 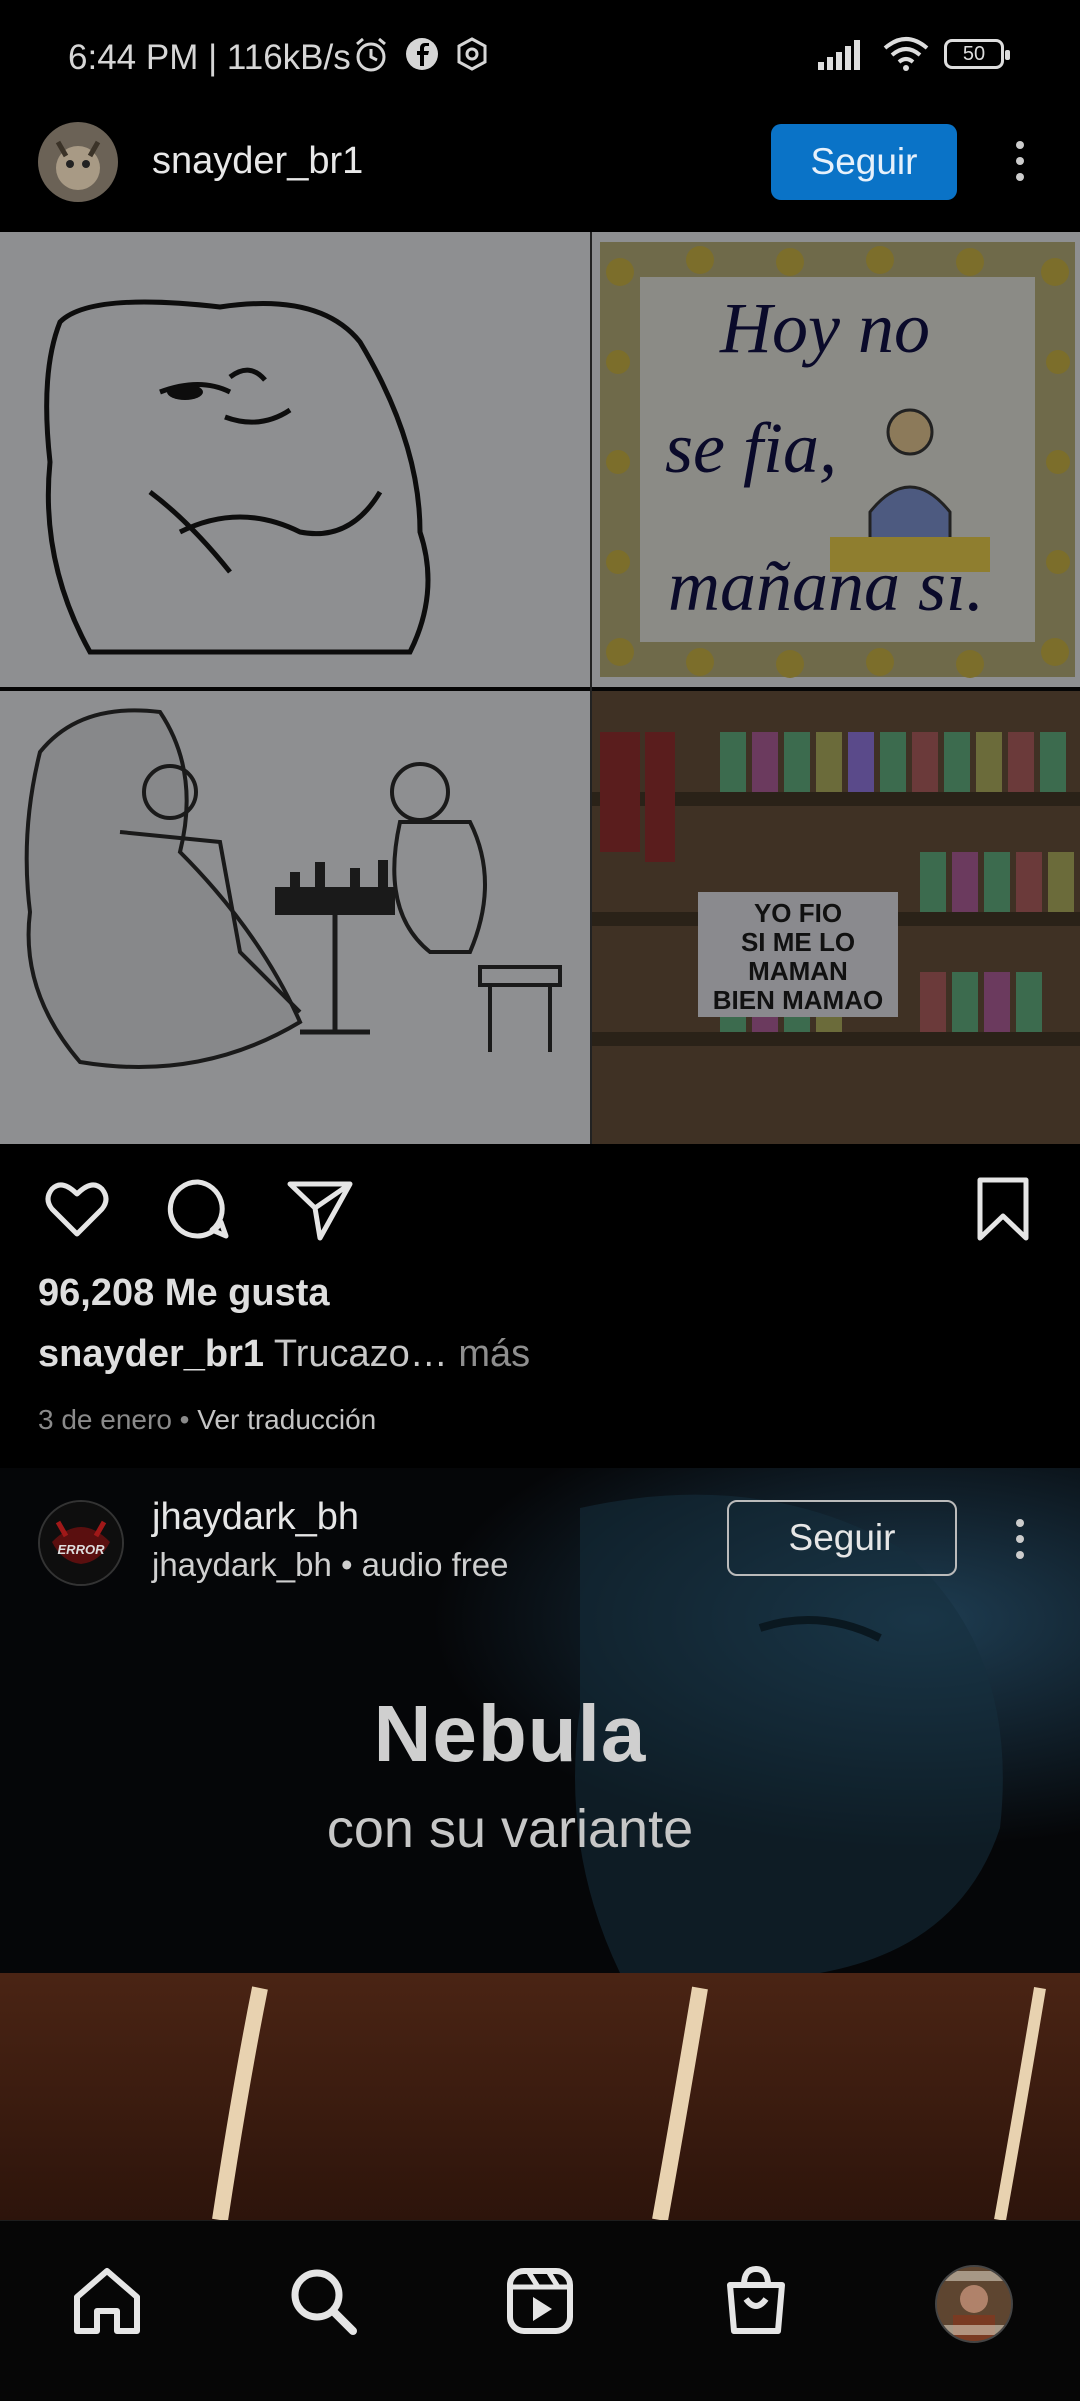 What do you see at coordinates (320, 1209) in the screenshot?
I see `share-icon` at bounding box center [320, 1209].